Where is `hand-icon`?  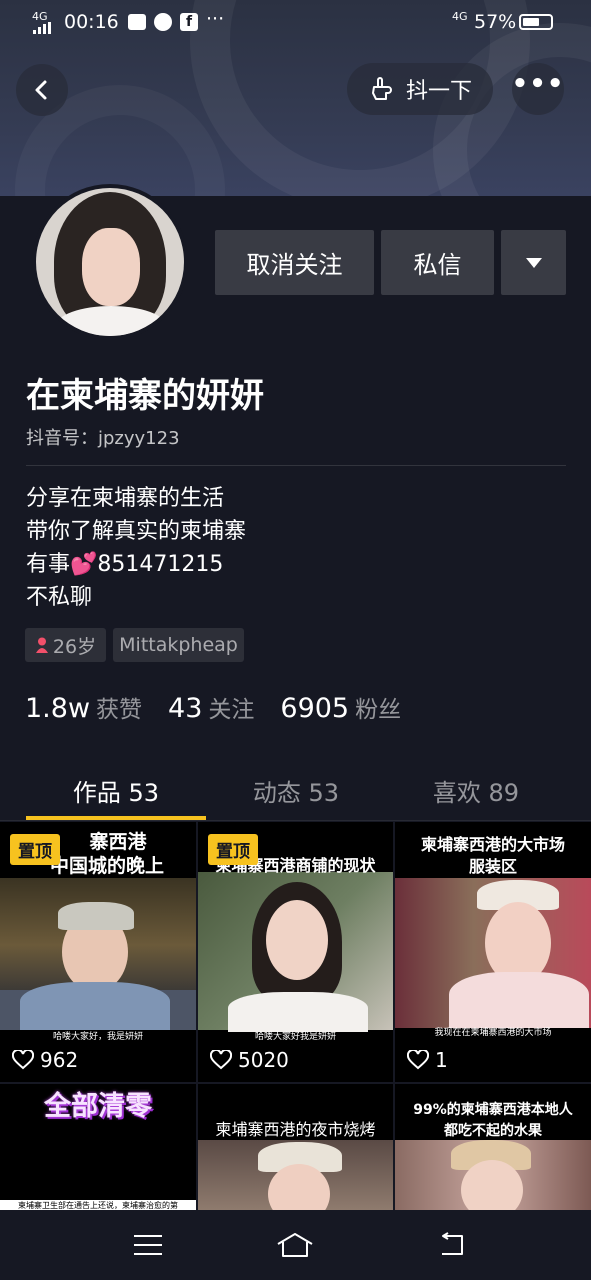
hand-icon is located at coordinates (381, 88).